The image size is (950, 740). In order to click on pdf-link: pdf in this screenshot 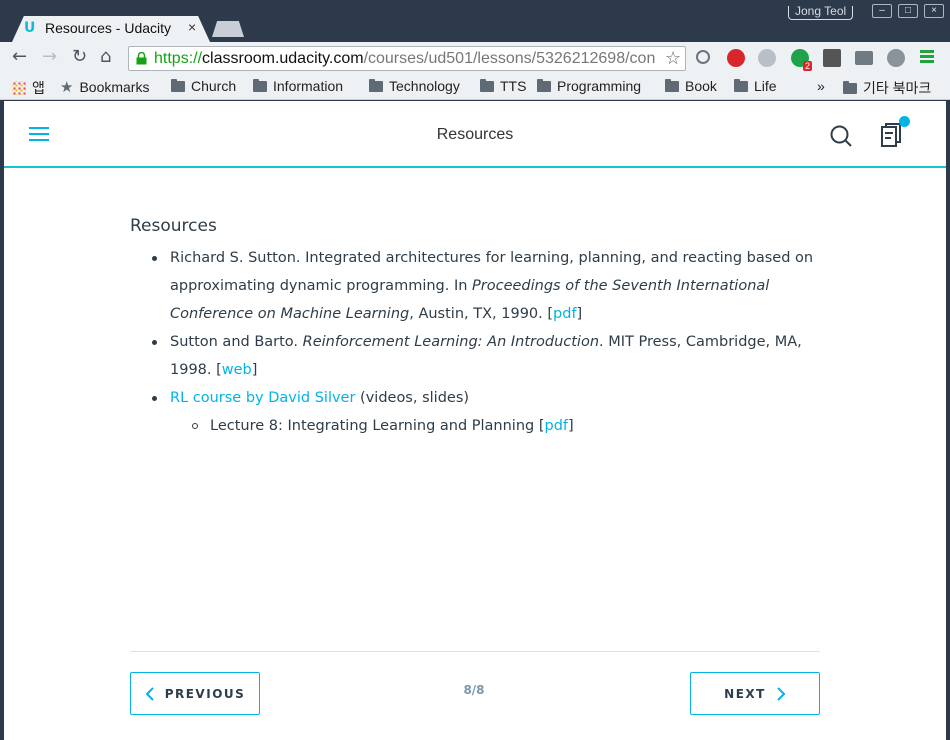, I will do `click(565, 314)`.